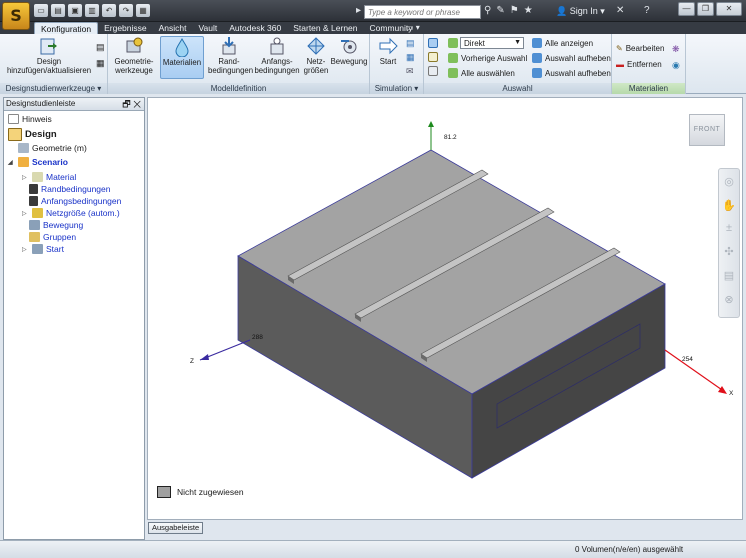 This screenshot has width=746, height=558. I want to click on zoom-icon: ±, so click(729, 228).